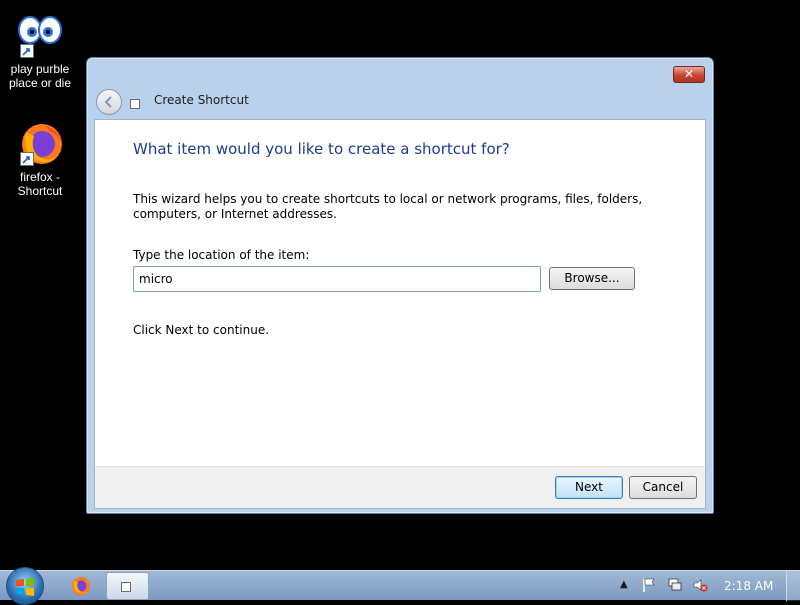 This screenshot has height=605, width=800. What do you see at coordinates (400, 487) in the screenshot?
I see `wizard-footer: Next Cancel` at bounding box center [400, 487].